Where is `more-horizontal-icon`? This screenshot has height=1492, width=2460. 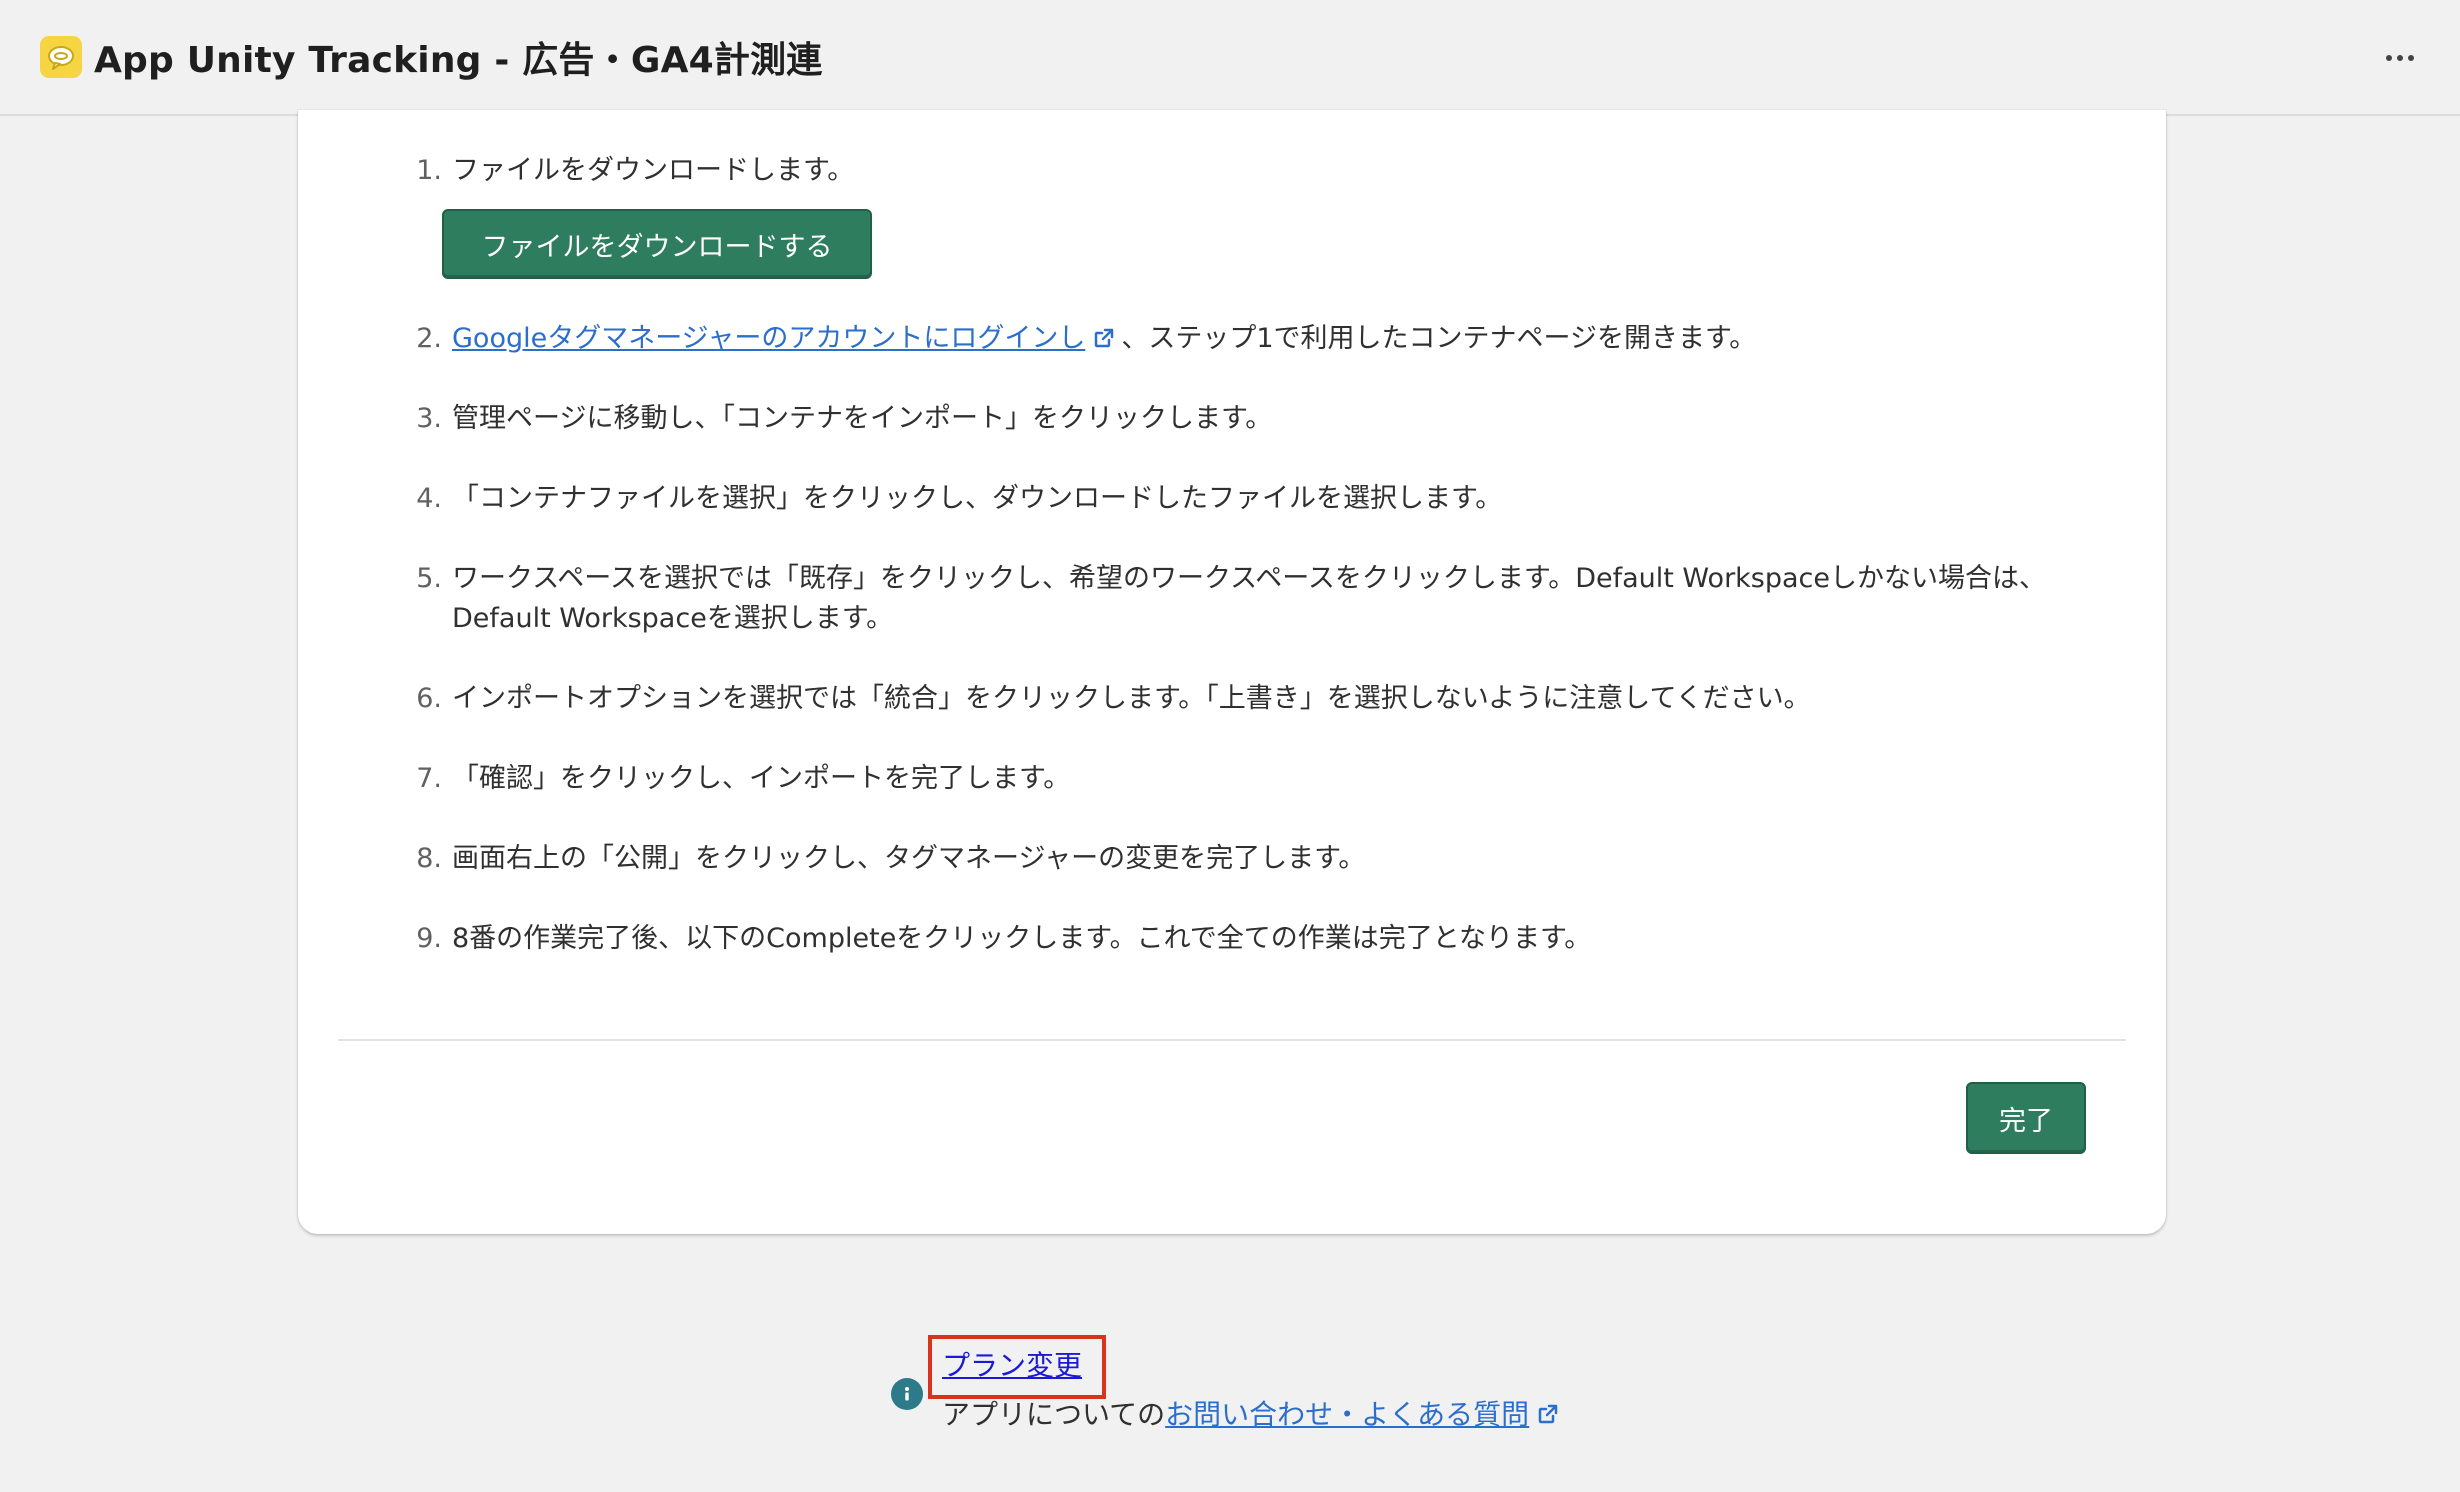
more-horizontal-icon is located at coordinates (2400, 58).